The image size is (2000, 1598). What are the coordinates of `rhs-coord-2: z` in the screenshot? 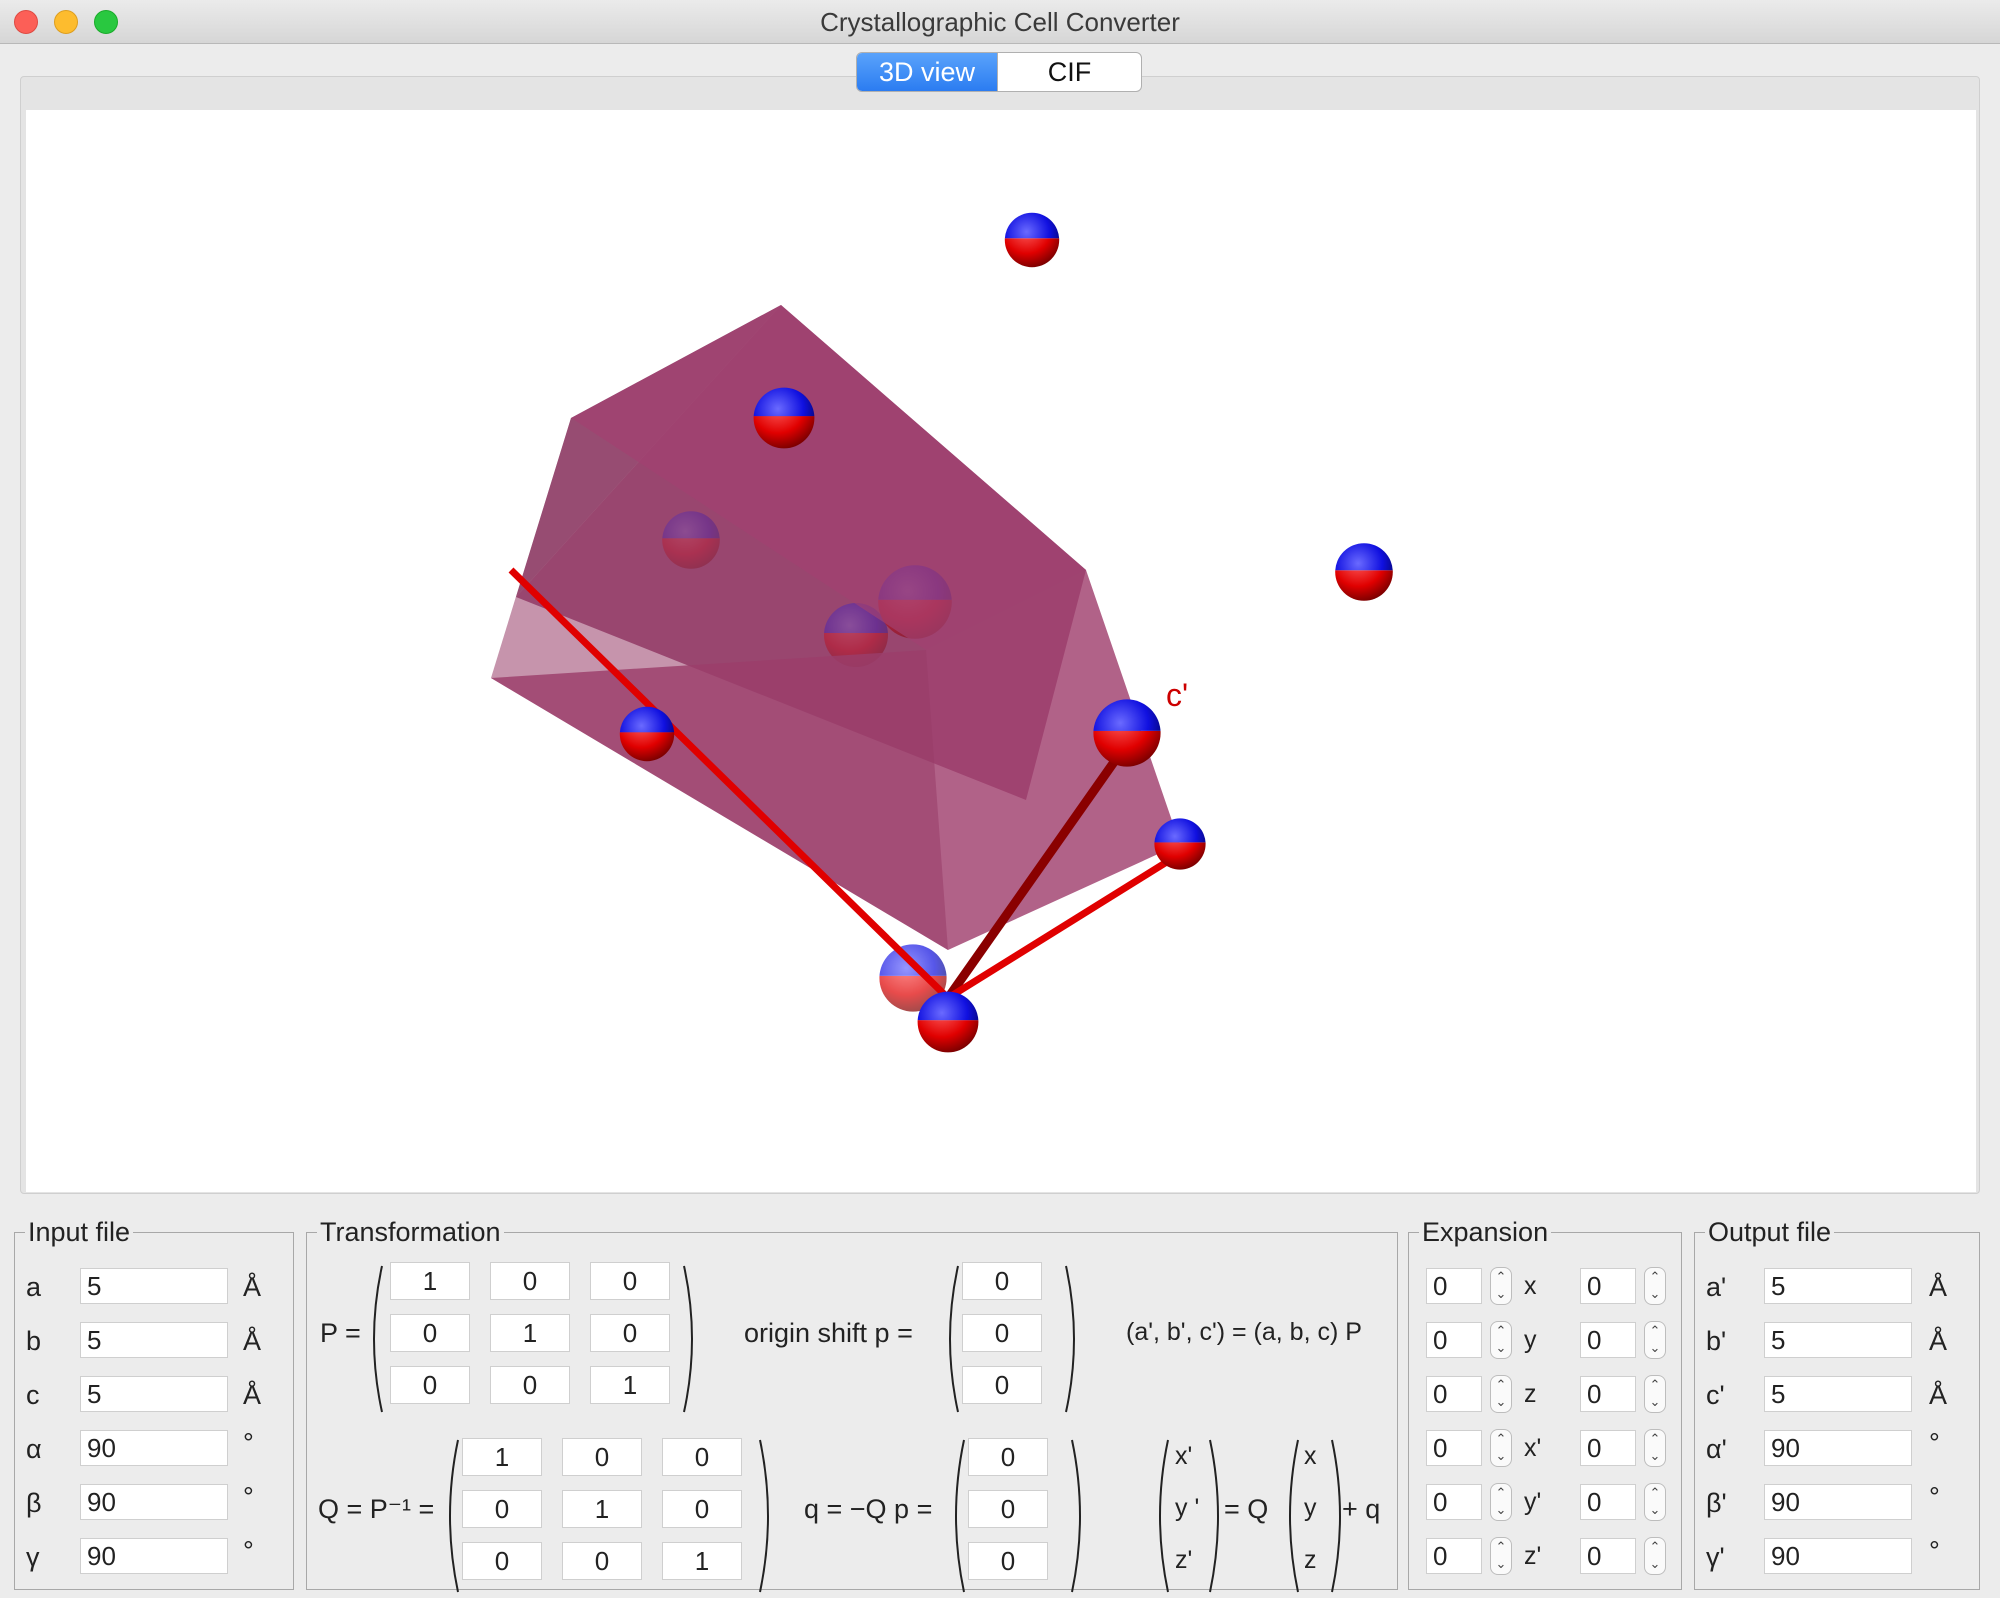 It's located at (1310, 1560).